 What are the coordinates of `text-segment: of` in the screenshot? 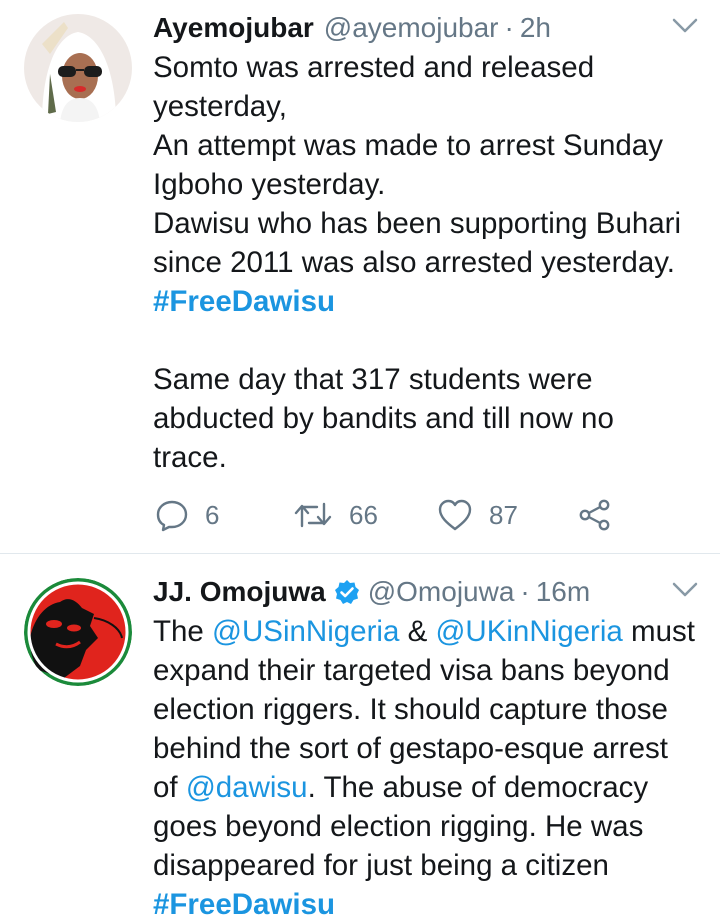 It's located at (169, 787).